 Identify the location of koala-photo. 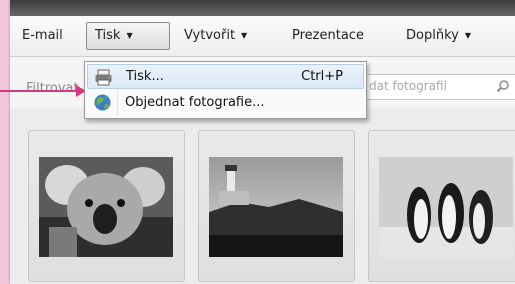
(106, 207).